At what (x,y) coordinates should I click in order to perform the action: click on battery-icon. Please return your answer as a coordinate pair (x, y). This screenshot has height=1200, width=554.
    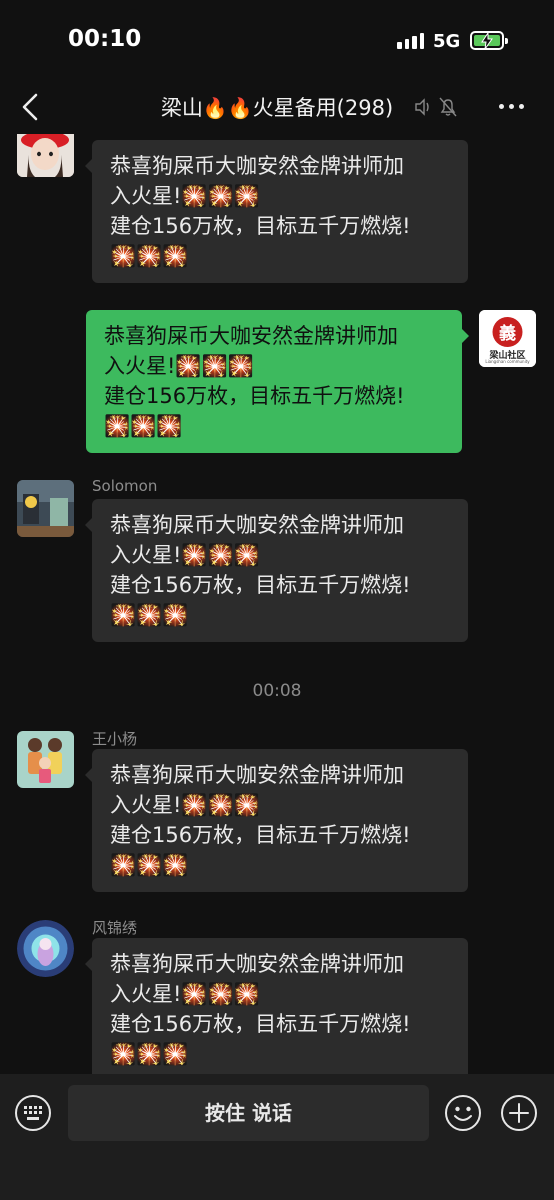
    Looking at the image, I should click on (489, 40).